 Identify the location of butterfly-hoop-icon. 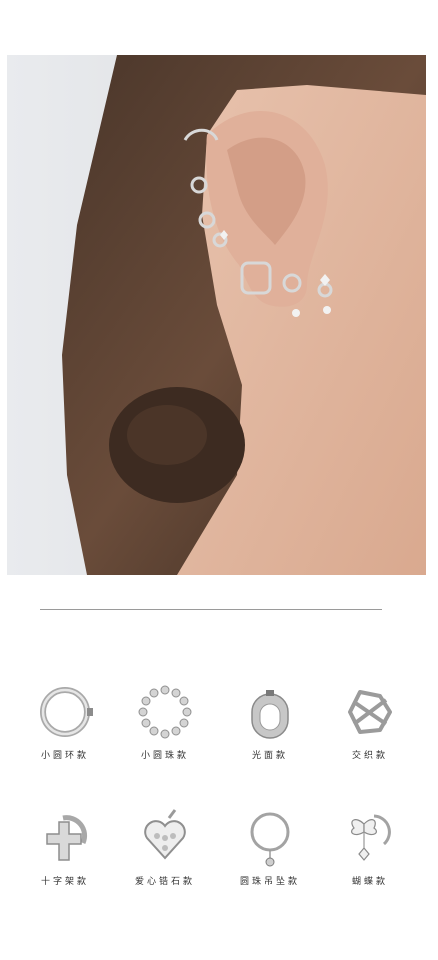
(371, 837).